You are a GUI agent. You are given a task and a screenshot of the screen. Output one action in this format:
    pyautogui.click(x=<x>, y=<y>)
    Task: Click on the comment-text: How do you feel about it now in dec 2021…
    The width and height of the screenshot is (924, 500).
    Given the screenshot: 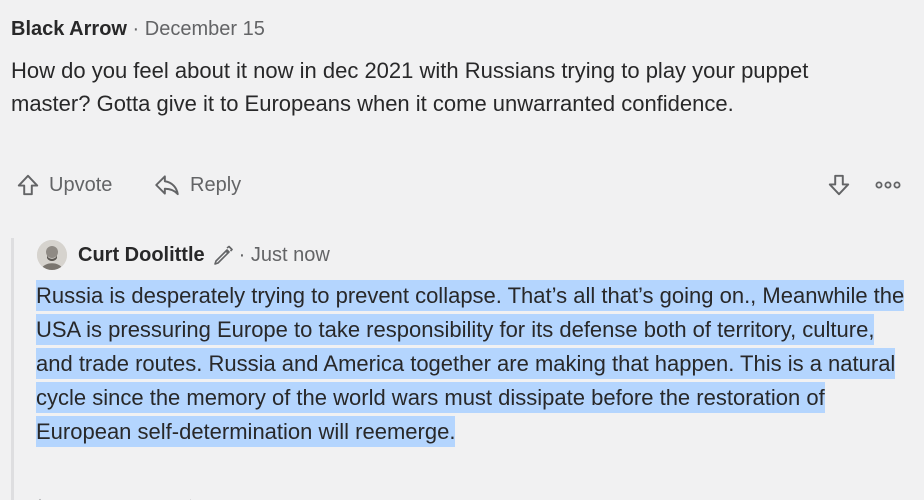 What is the action you would take?
    pyautogui.click(x=410, y=87)
    